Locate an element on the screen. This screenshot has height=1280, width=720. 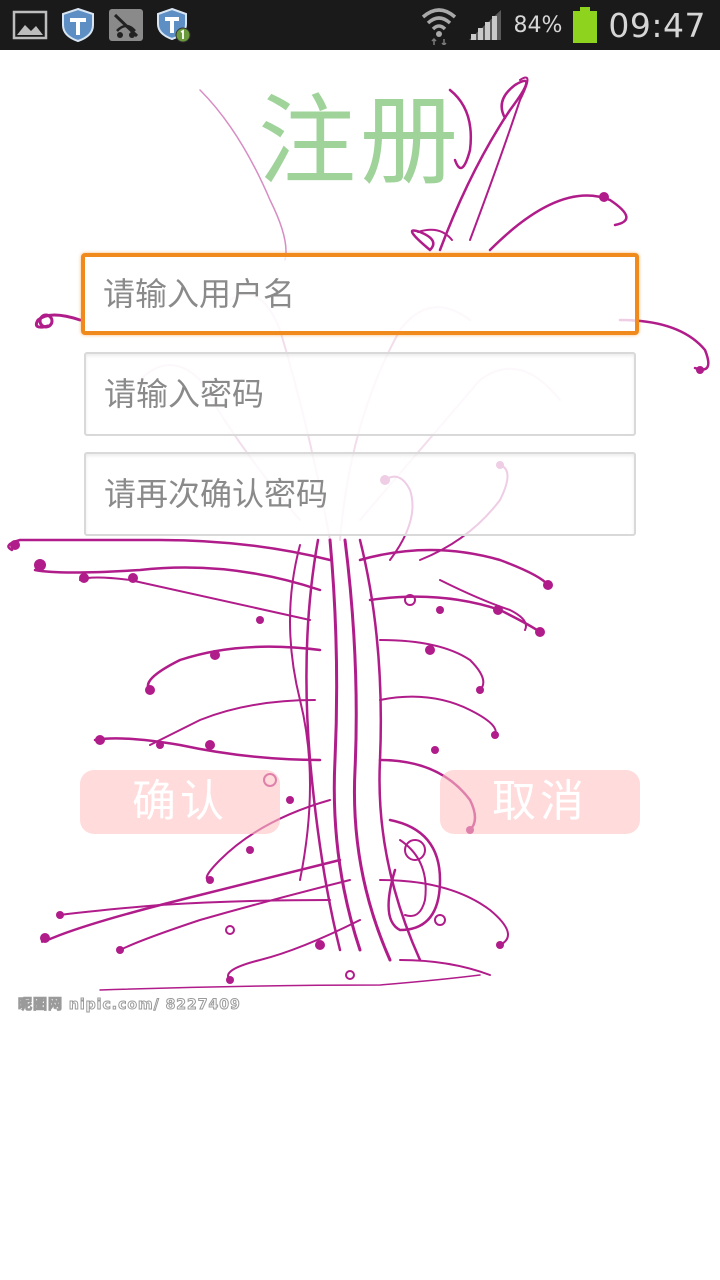
clock: 09:47 is located at coordinates (657, 25).